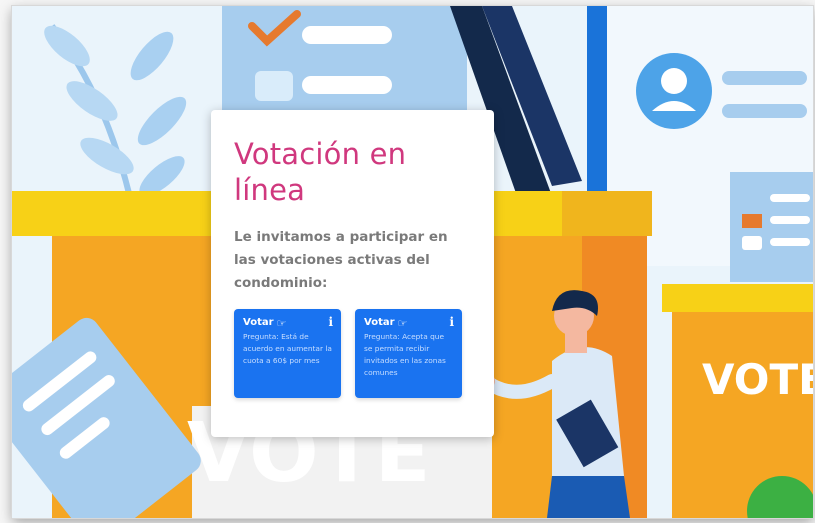 Image resolution: width=815 pixels, height=523 pixels. Describe the element at coordinates (771, 227) in the screenshot. I see `small-checklist` at that location.